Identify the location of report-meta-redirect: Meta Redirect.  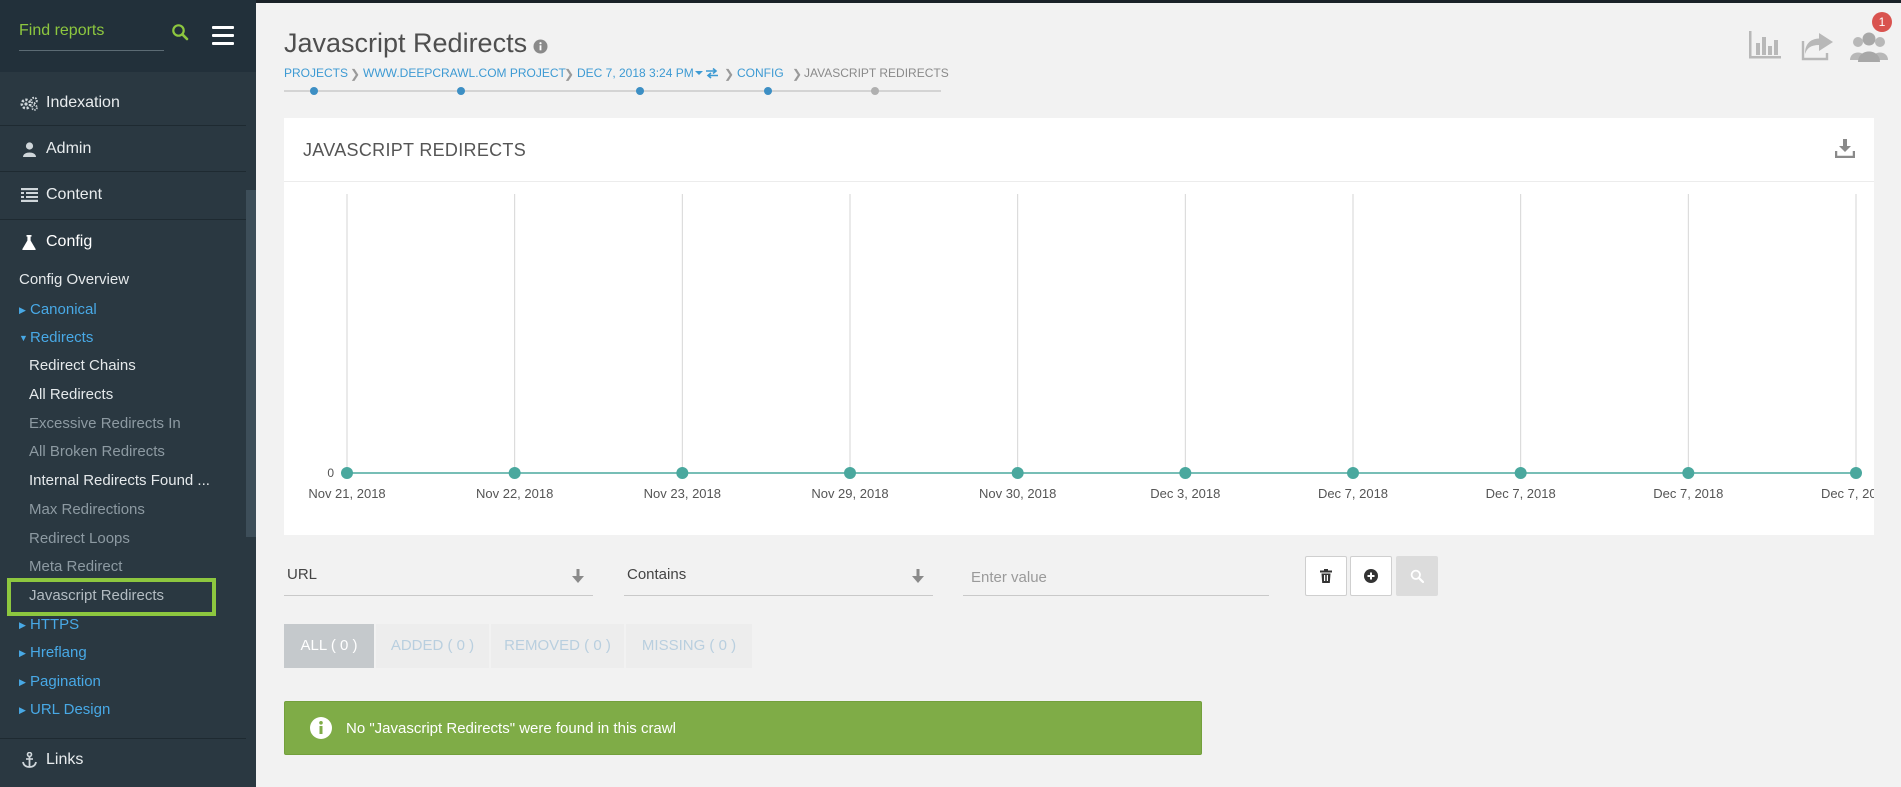
(75, 567).